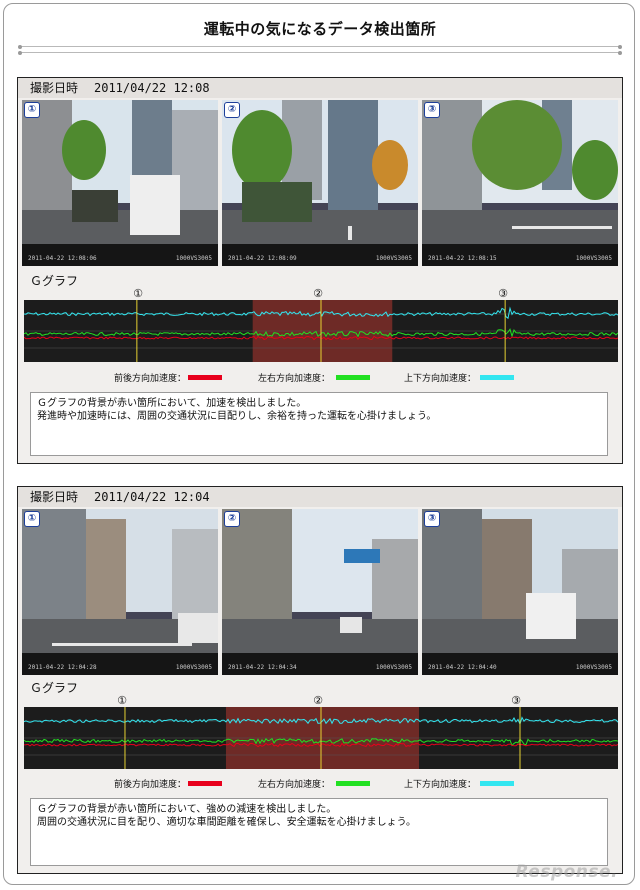 The width and height of the screenshot is (640, 890). I want to click on camera-photo: ② 2011-04-22 12:04:34 1000VS3005, so click(320, 592).